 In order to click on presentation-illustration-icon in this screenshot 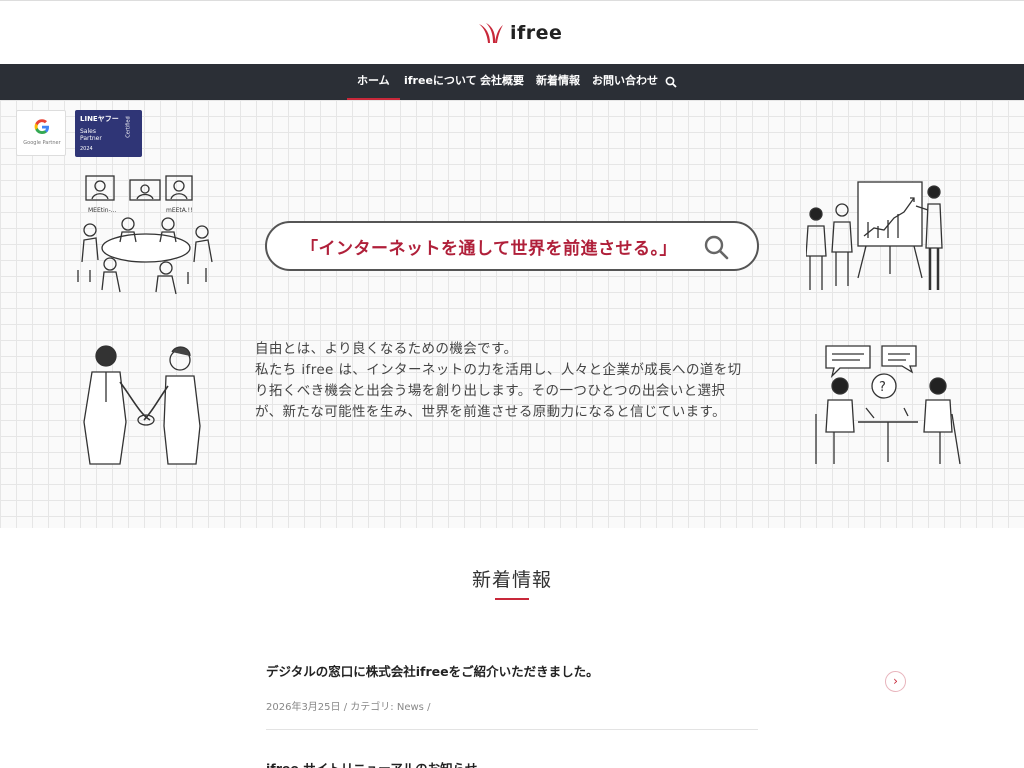, I will do `click(874, 235)`.